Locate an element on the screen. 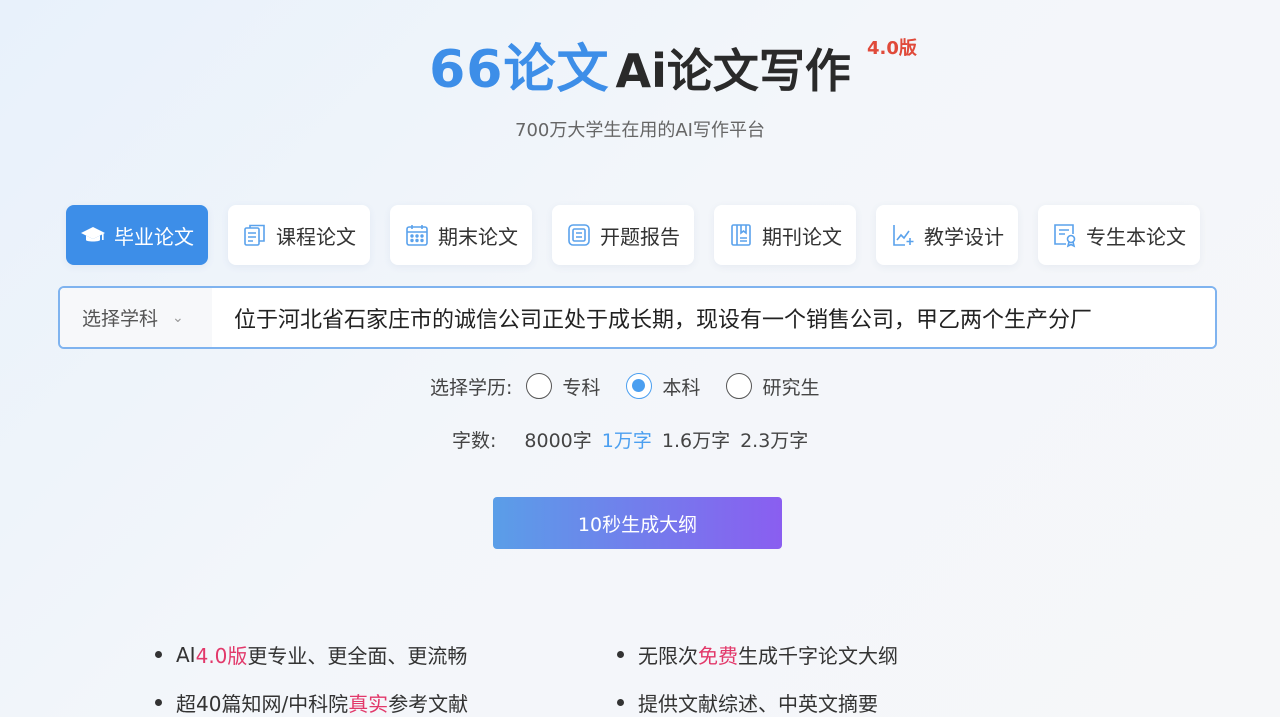 The image size is (1280, 717). word-count-label: 字数: is located at coordinates (474, 441).